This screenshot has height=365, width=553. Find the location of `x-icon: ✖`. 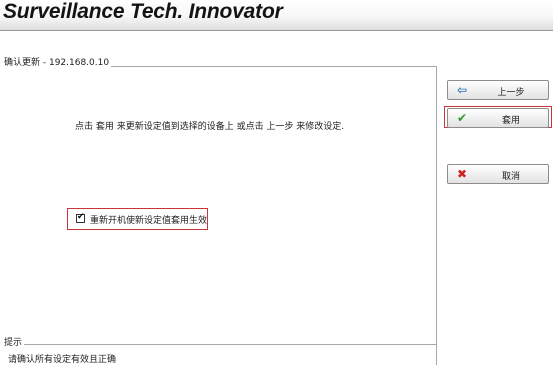

x-icon: ✖ is located at coordinates (462, 174).